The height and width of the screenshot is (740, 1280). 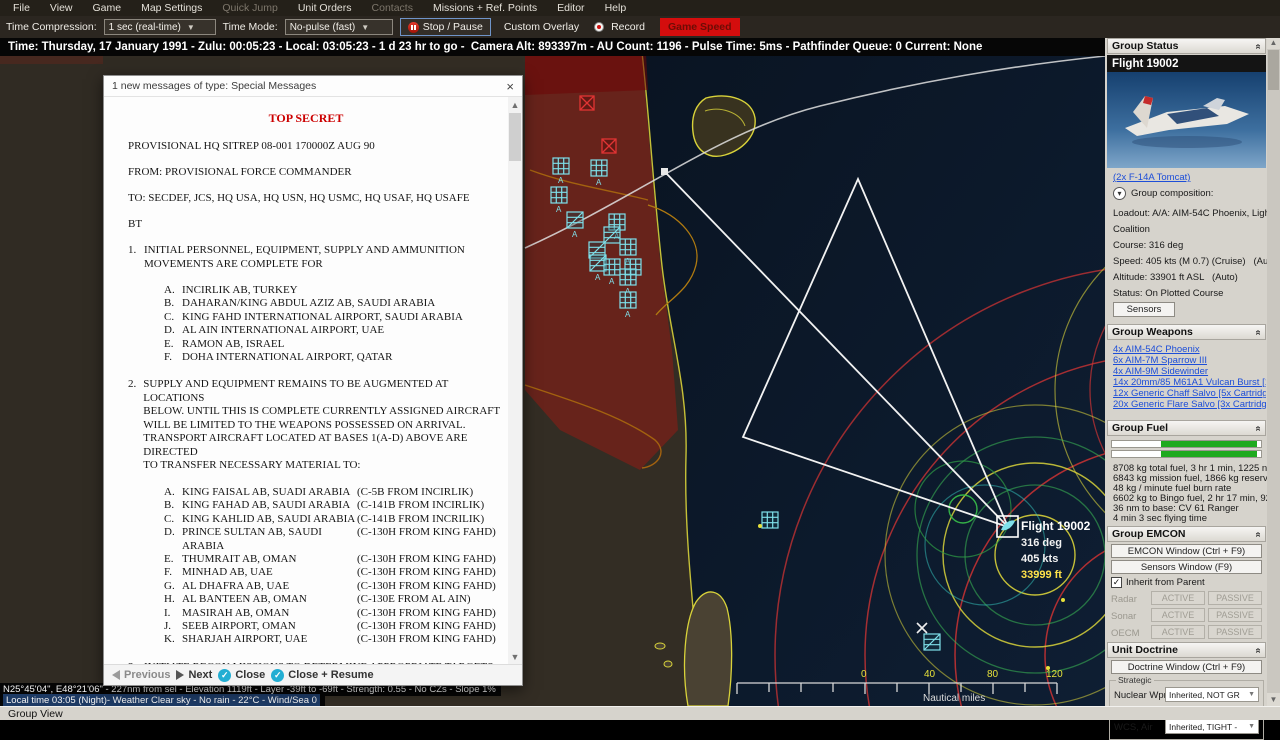 What do you see at coordinates (61, 8) in the screenshot?
I see `menu-view: View` at bounding box center [61, 8].